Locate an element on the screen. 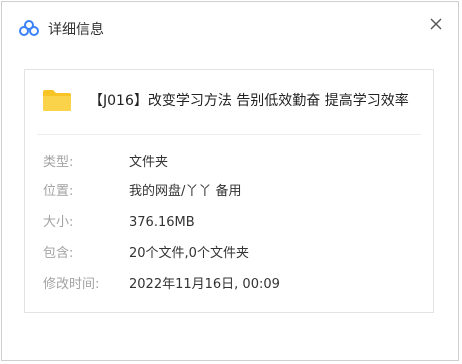 The height and width of the screenshot is (364, 462). folder-icon is located at coordinates (57, 100).